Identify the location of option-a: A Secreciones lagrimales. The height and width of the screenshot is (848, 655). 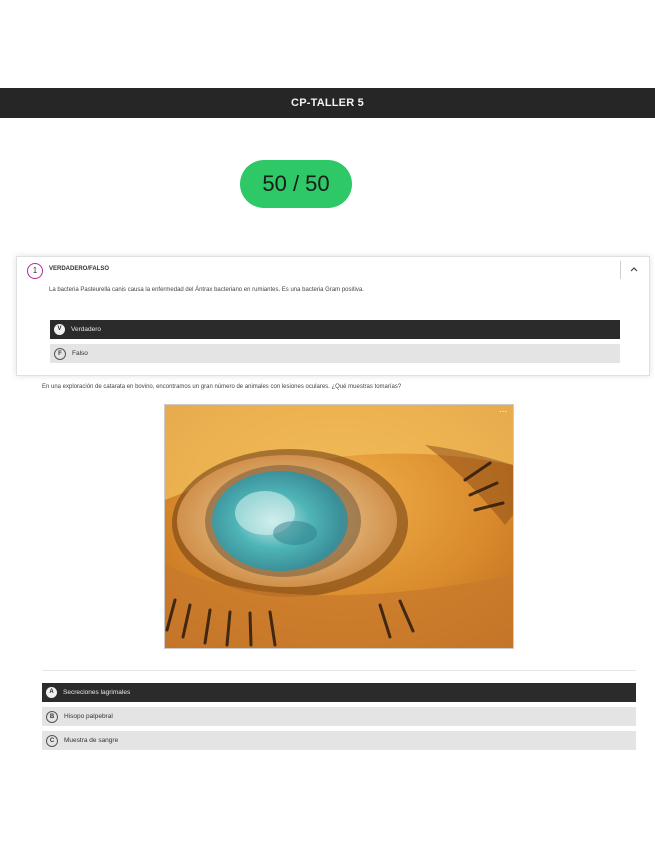
(339, 692).